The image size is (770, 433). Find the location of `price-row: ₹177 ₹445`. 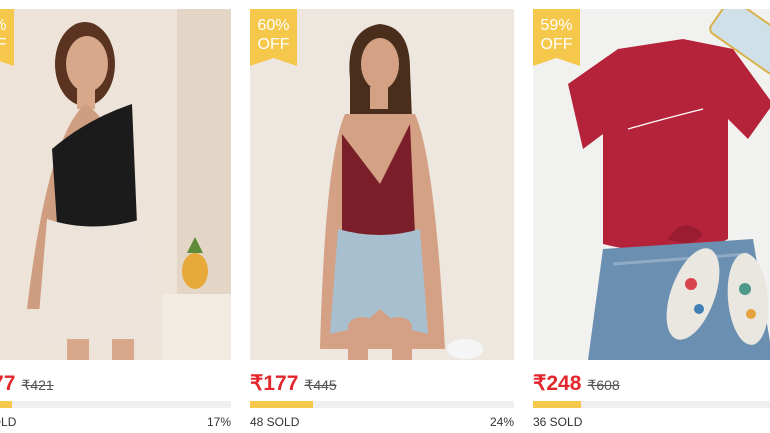

price-row: ₹177 ₹445 is located at coordinates (293, 383).